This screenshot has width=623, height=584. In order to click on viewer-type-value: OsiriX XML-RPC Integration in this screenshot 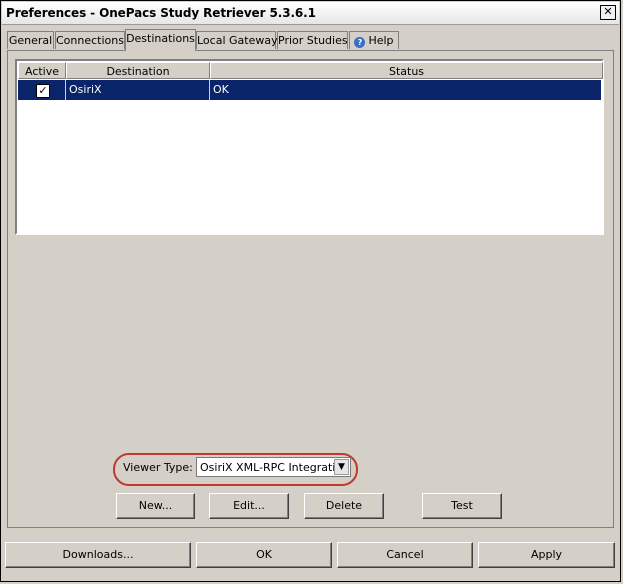, I will do `click(275, 467)`.